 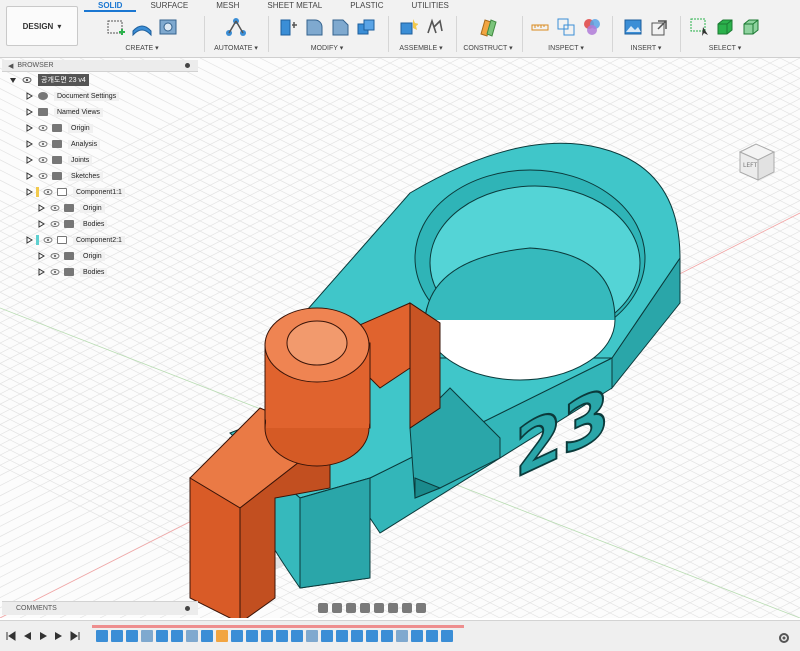 What do you see at coordinates (100, 192) in the screenshot?
I see `tree-item: Component1:1` at bounding box center [100, 192].